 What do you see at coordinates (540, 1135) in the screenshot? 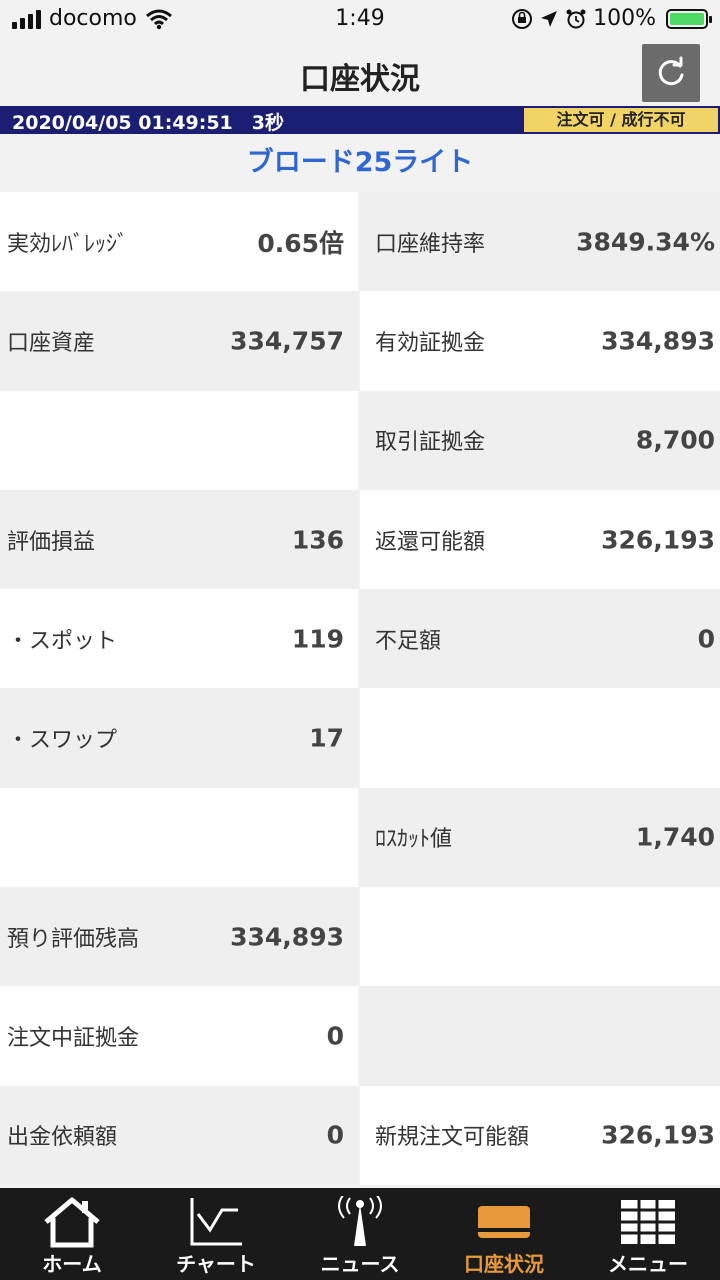
I see `account-cell: 新規注文可能額 326,193` at bounding box center [540, 1135].